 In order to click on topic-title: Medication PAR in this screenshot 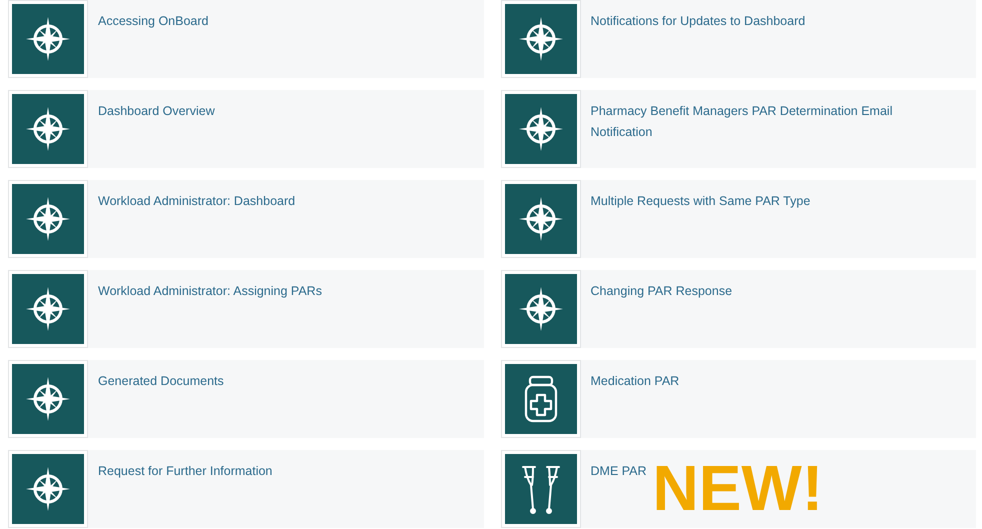, I will do `click(665, 404)`.